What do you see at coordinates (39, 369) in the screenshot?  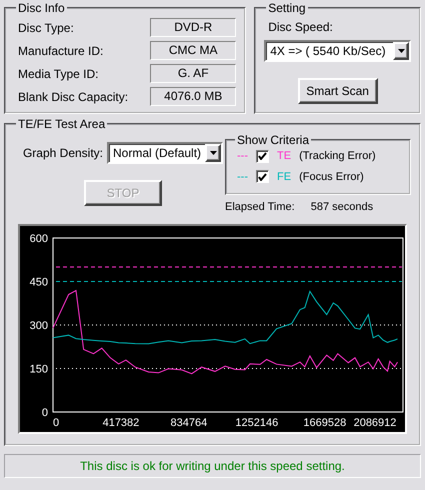 I see `y-tick-label: 150` at bounding box center [39, 369].